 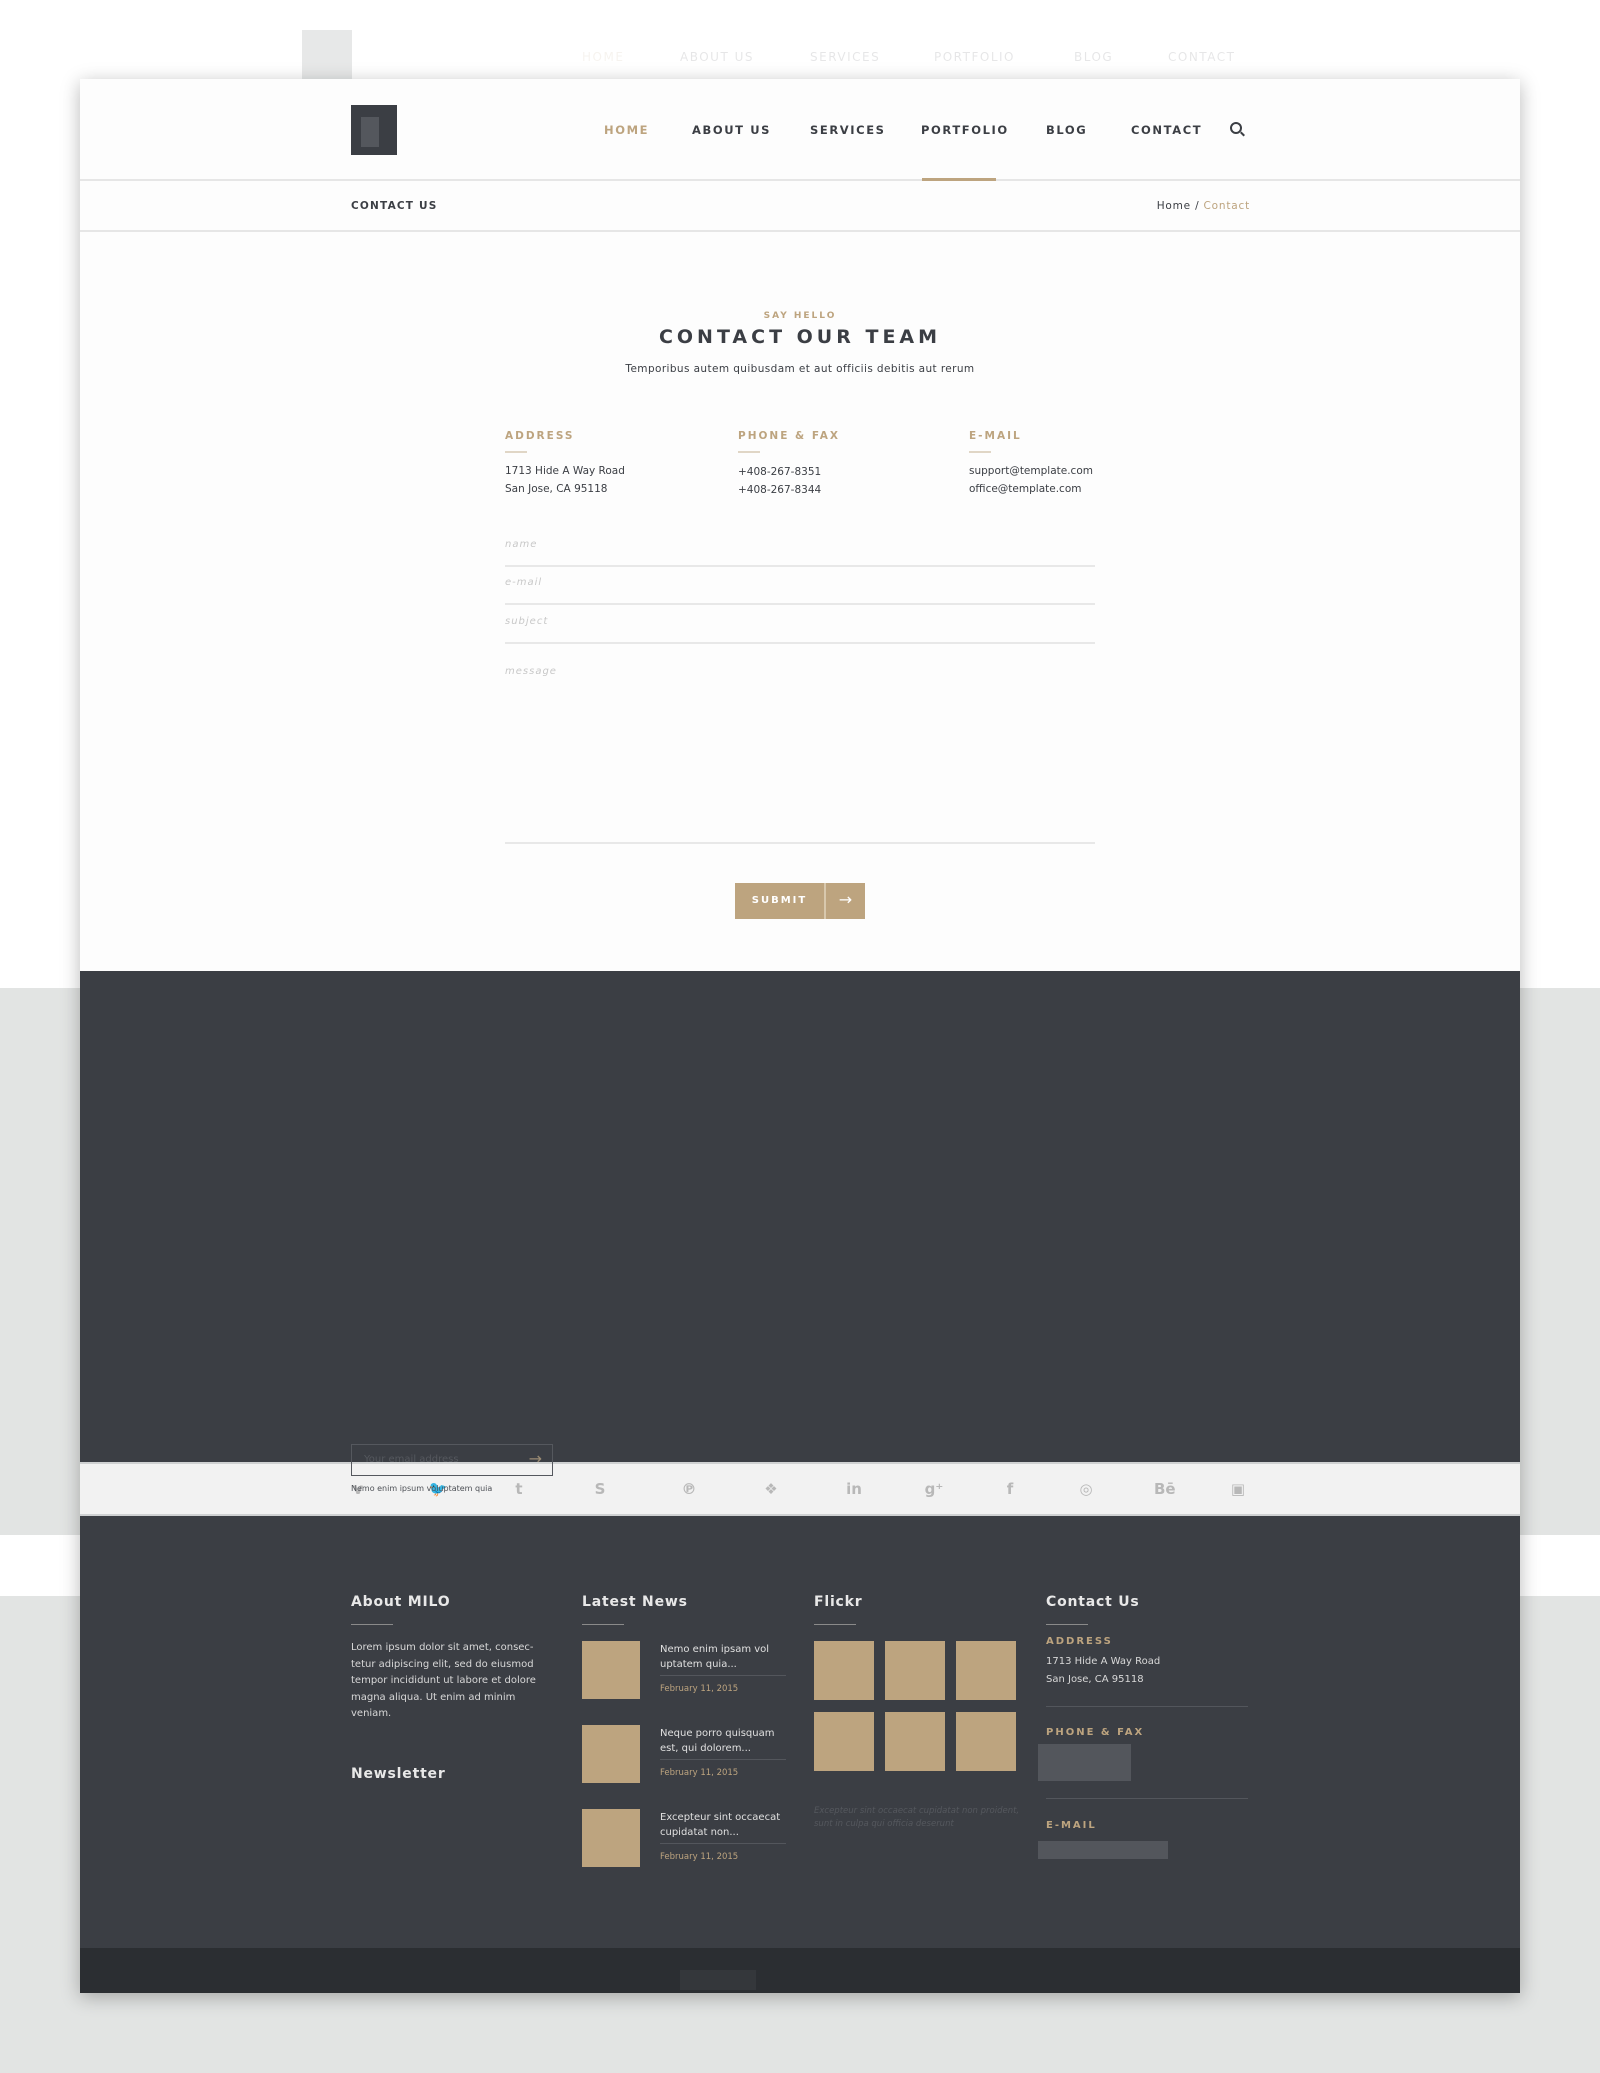 What do you see at coordinates (731, 130) in the screenshot?
I see `nav-about-us: ABOUT US` at bounding box center [731, 130].